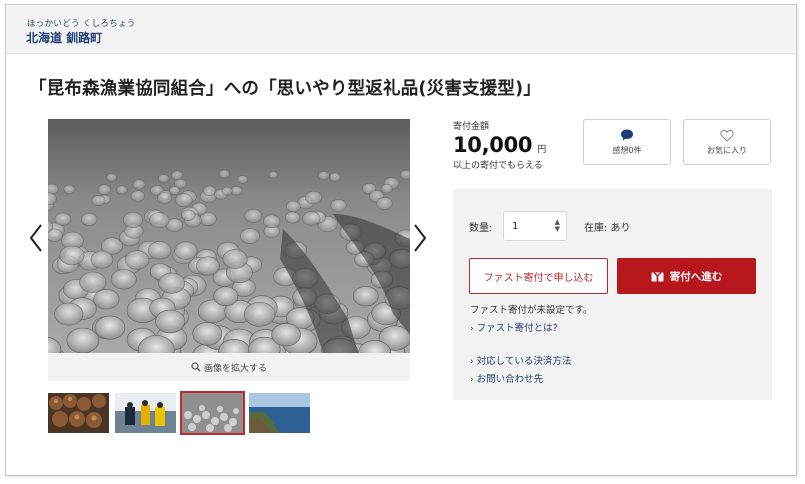 This screenshot has height=484, width=805. I want to click on price-note: 以上の寄付でもらえる, so click(498, 166).